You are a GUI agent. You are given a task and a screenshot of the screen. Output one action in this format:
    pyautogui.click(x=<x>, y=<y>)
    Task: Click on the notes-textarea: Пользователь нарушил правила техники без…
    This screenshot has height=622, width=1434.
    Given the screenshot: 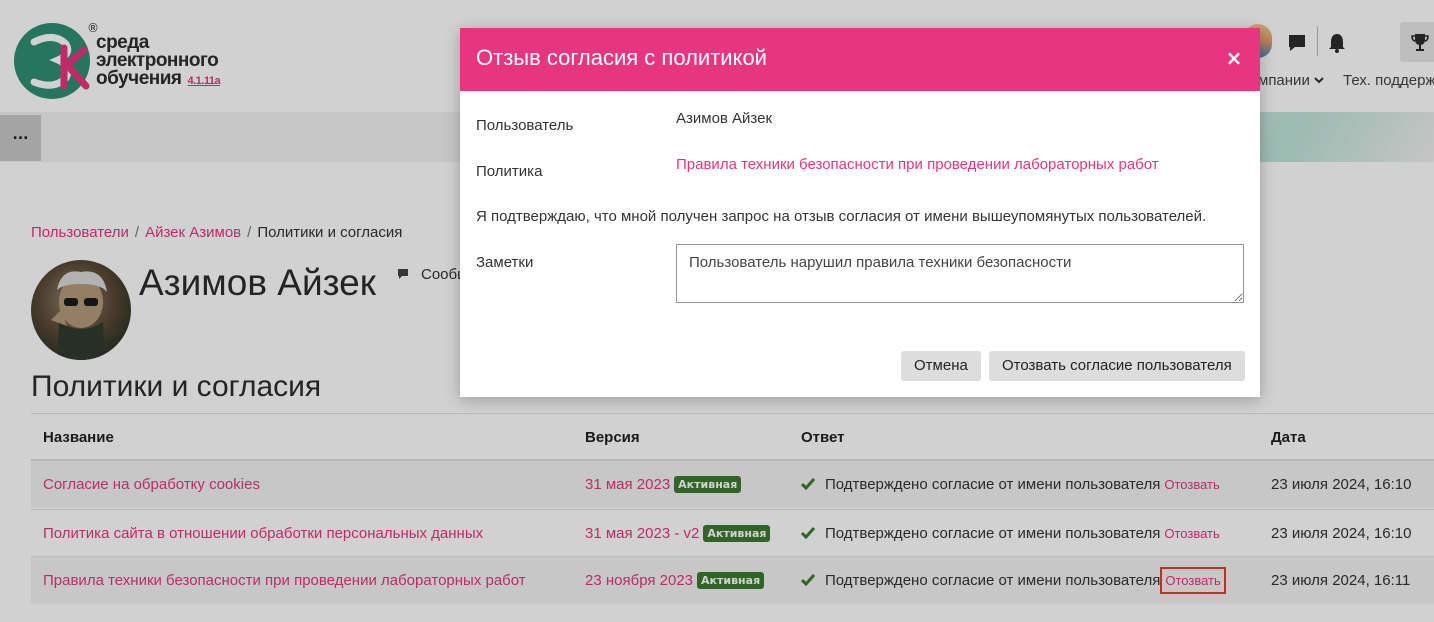 What is the action you would take?
    pyautogui.click(x=960, y=273)
    